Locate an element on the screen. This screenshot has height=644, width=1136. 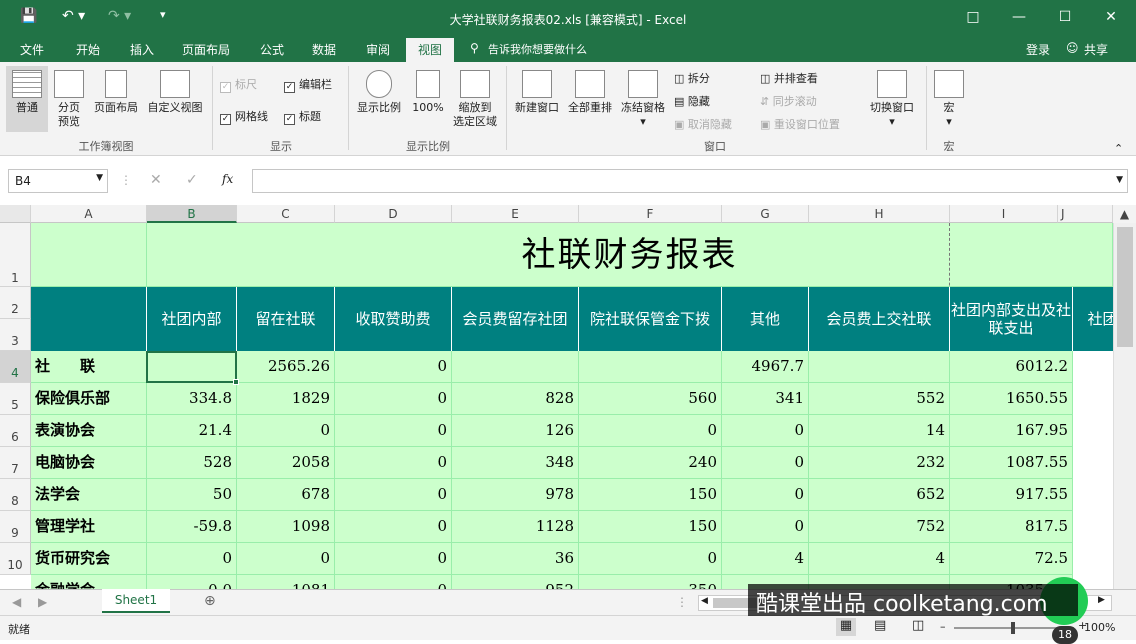
zoom-slider-thumb is located at coordinates (1013, 628).